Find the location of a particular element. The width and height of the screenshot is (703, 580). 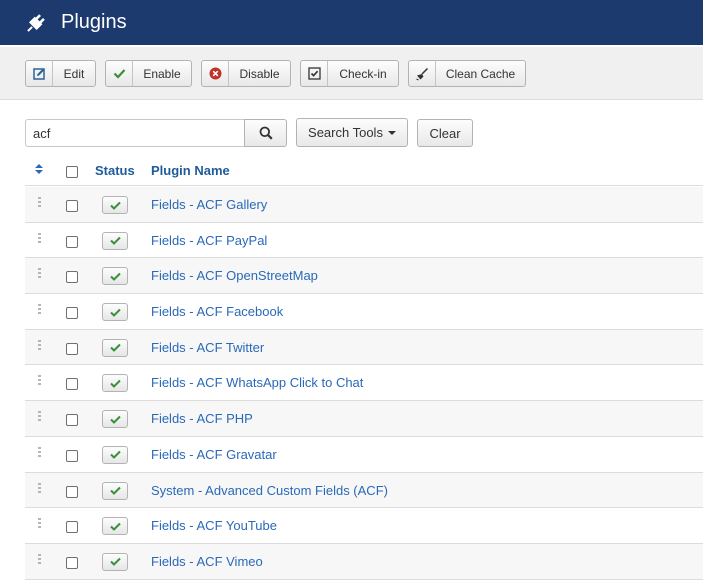

sort-ordering-icon is located at coordinates (39, 170).